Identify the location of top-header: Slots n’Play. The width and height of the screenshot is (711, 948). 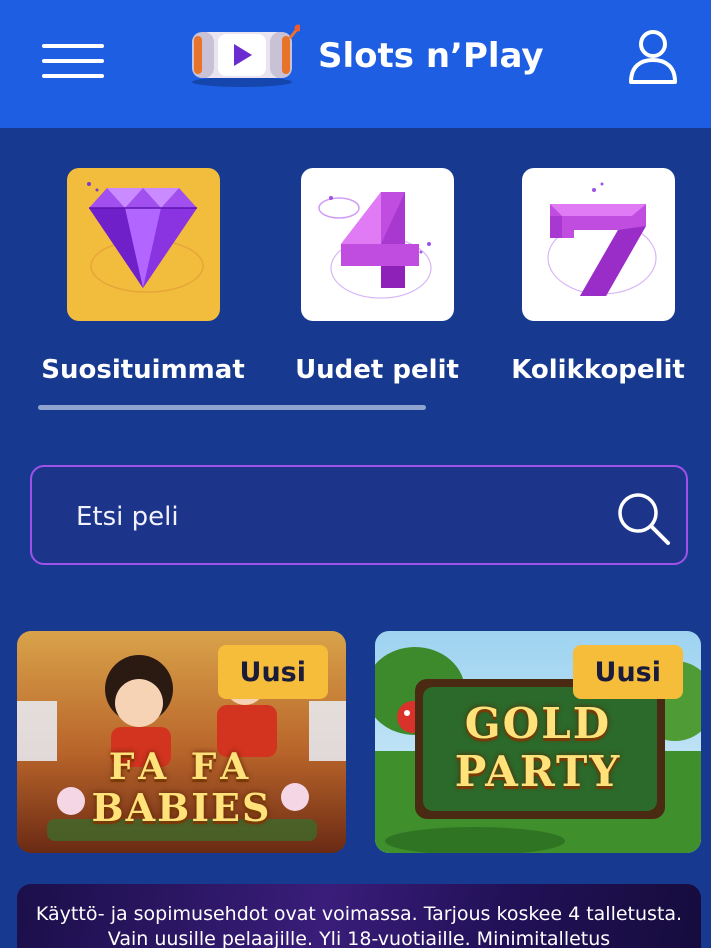
(355, 64).